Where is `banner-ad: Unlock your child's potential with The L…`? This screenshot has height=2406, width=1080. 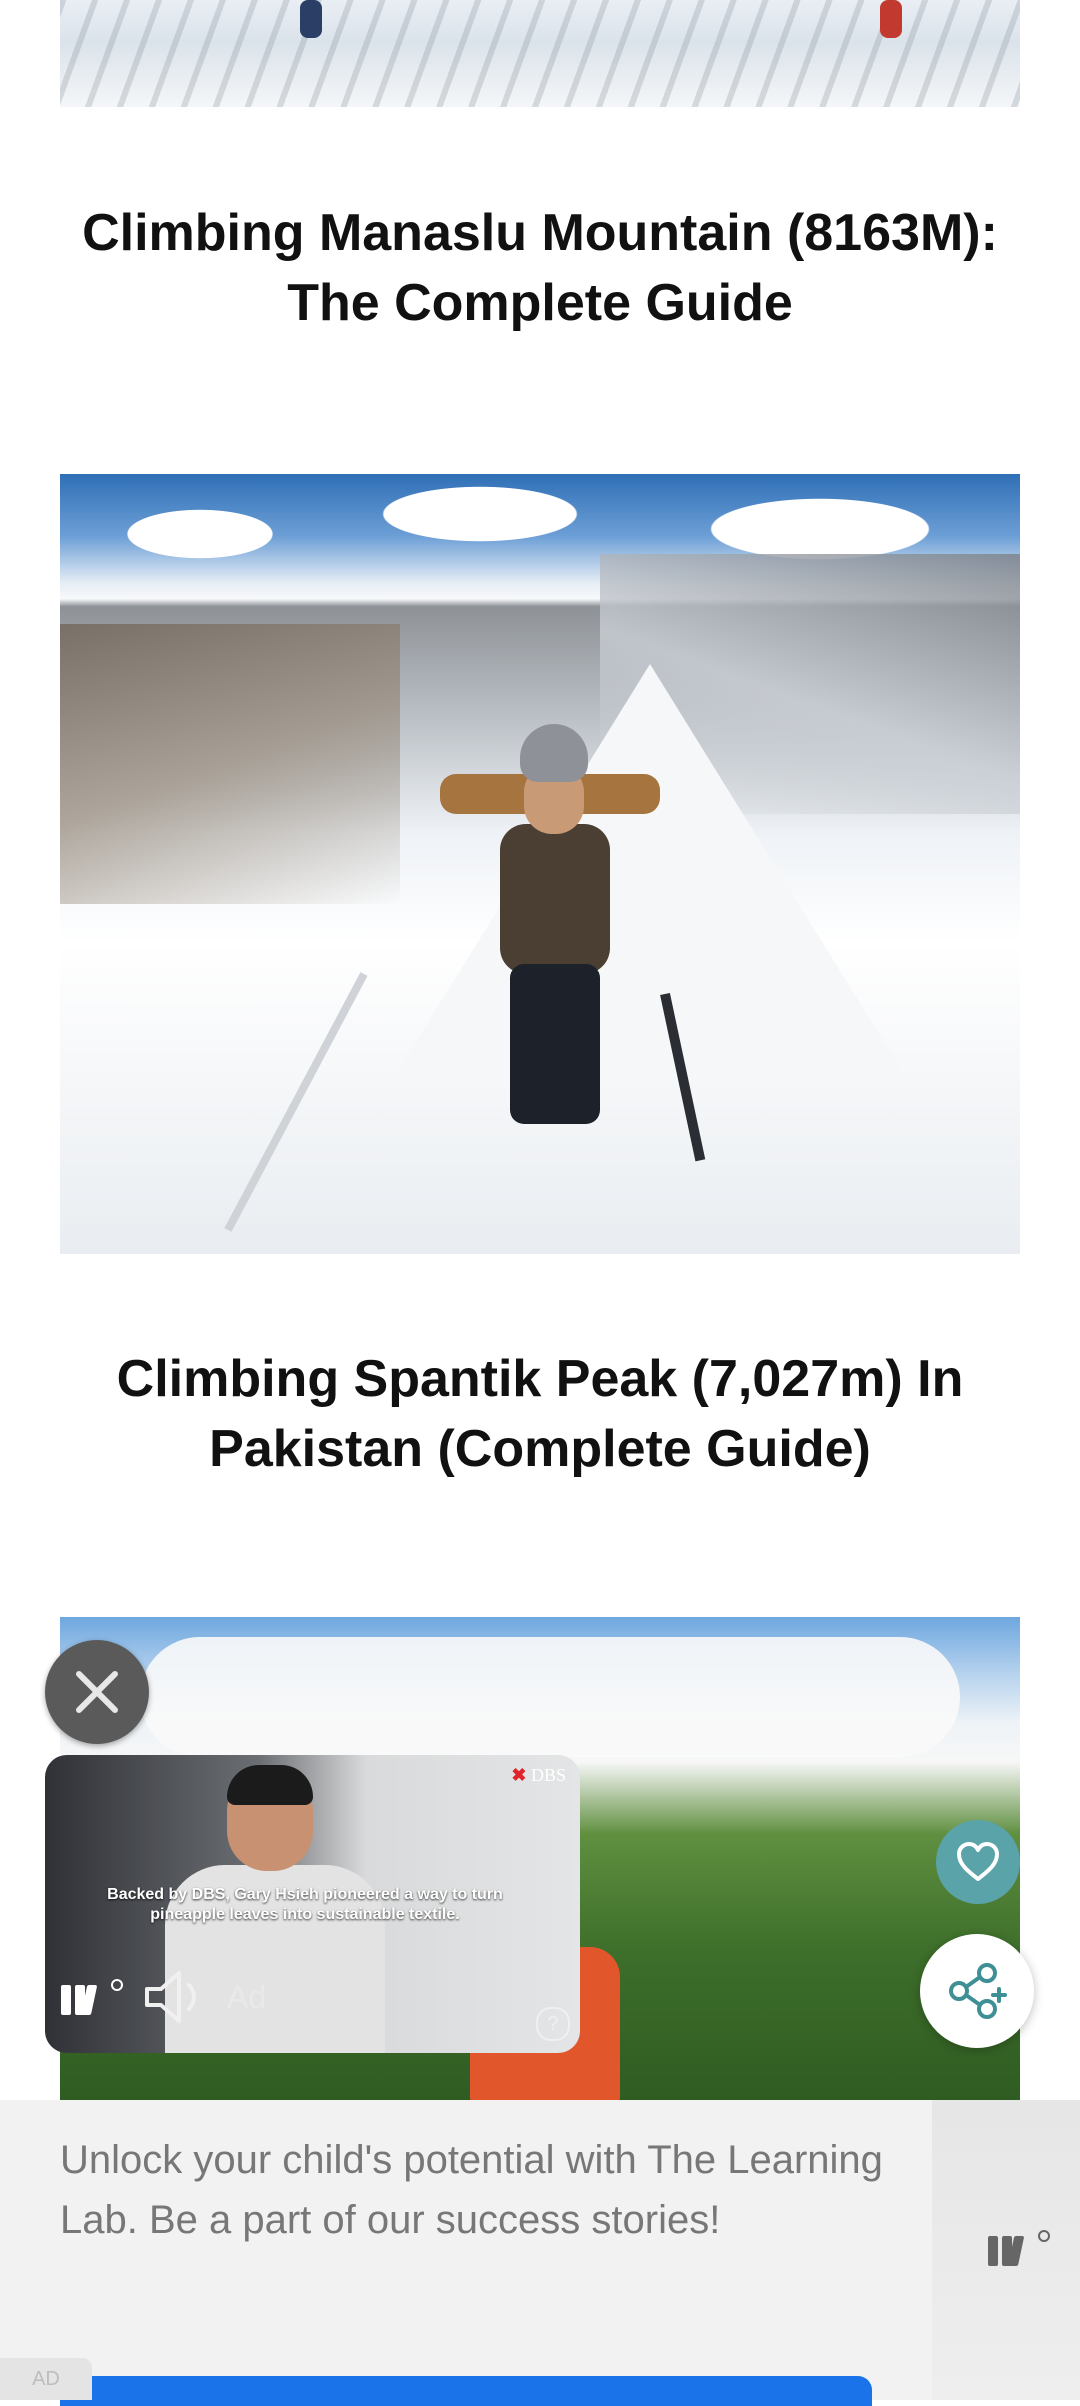
banner-ad: Unlock your child's potential with The L… is located at coordinates (540, 2253).